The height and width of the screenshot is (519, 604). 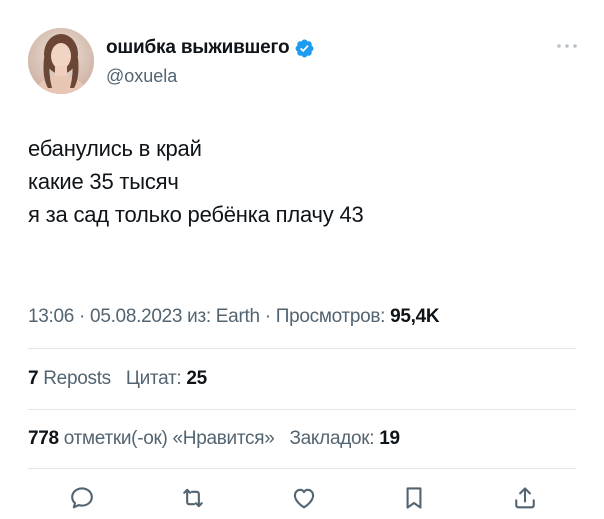 I want to click on author-display-name: ошибка выжившего, so click(x=198, y=48).